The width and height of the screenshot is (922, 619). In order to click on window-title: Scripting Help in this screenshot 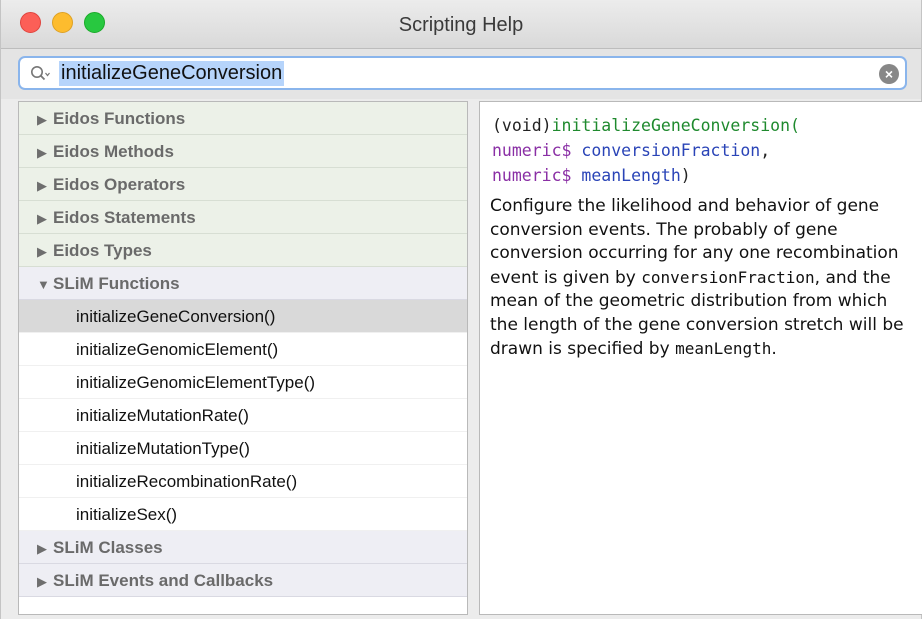, I will do `click(461, 25)`.